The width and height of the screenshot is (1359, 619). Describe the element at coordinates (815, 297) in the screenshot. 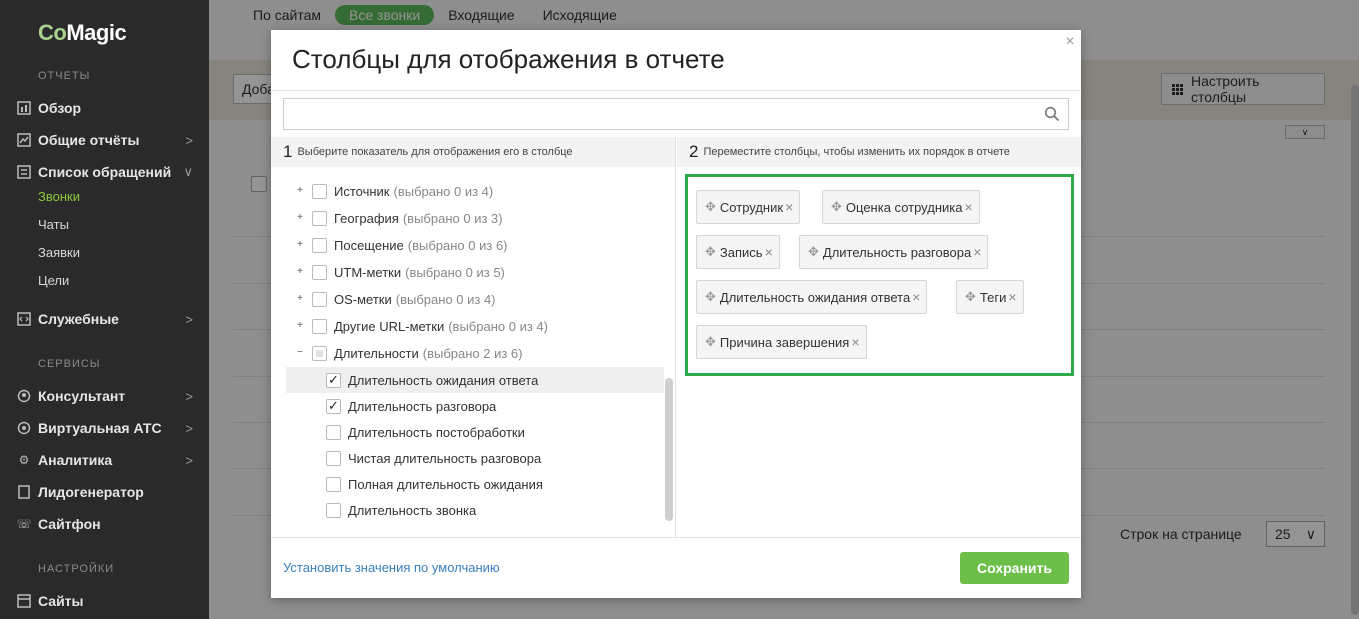

I see `column-chip-label: Длительность ожидания ответа` at that location.